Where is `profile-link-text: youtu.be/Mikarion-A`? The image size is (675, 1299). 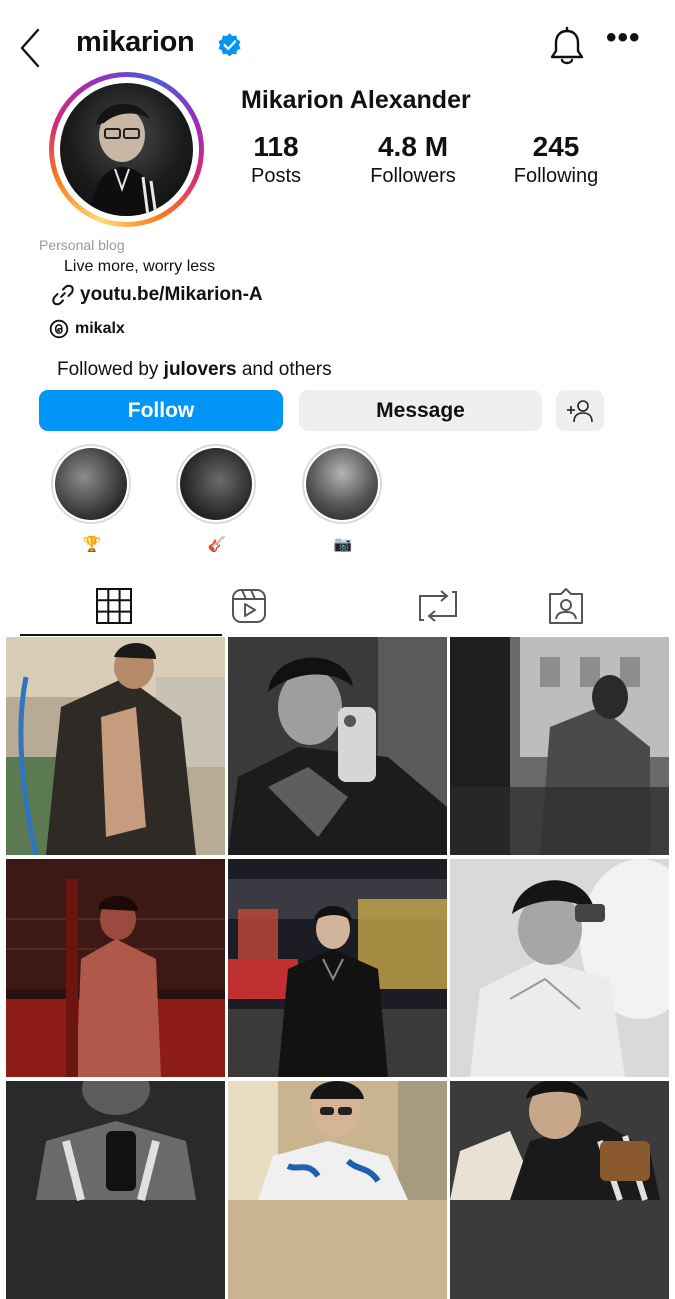
profile-link-text: youtu.be/Mikarion-A is located at coordinates (171, 294).